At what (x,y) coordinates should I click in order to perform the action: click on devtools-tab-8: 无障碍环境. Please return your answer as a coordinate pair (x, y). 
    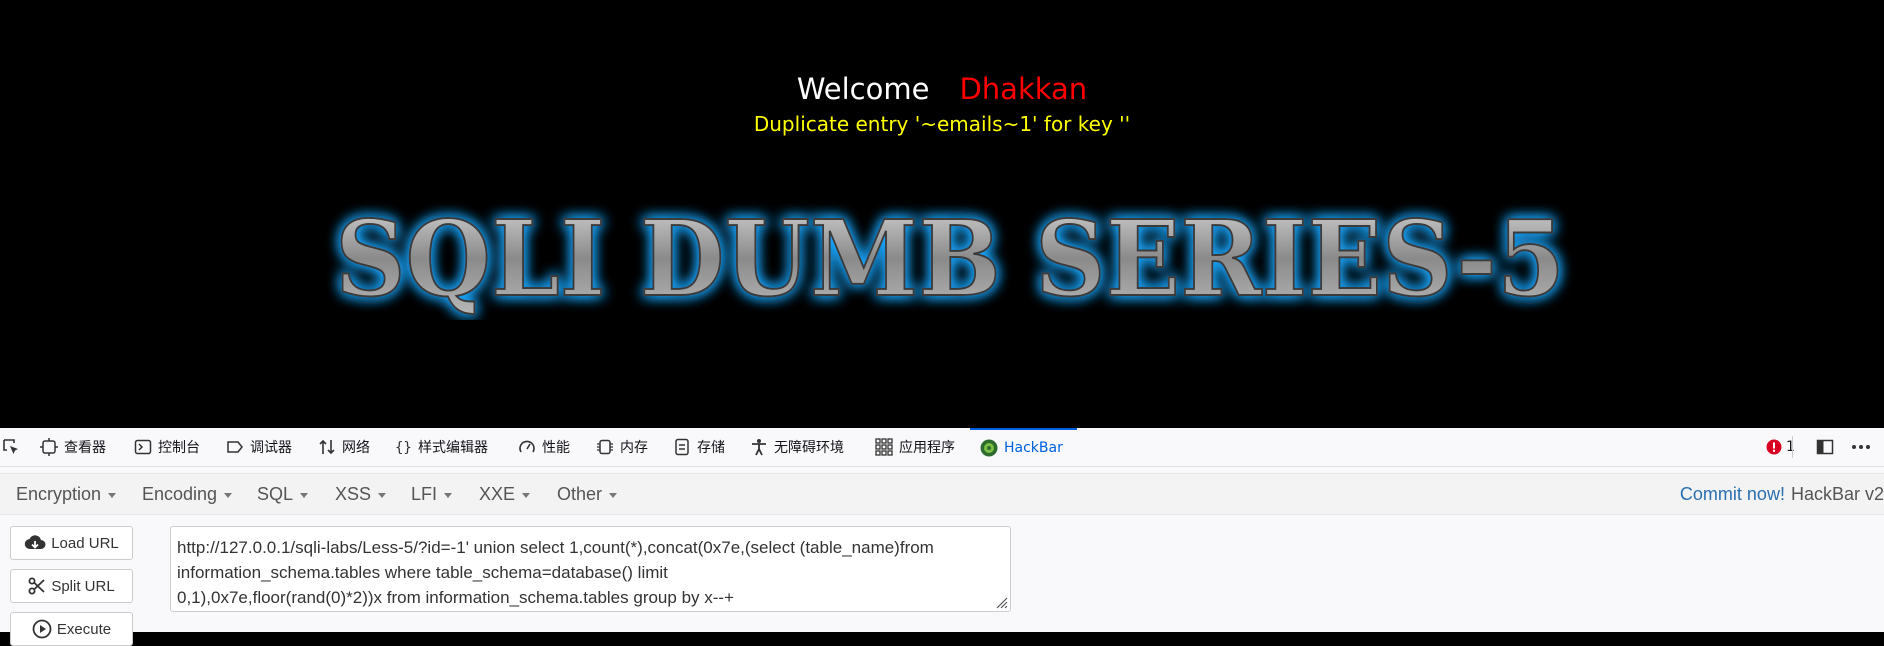
    Looking at the image, I should click on (797, 447).